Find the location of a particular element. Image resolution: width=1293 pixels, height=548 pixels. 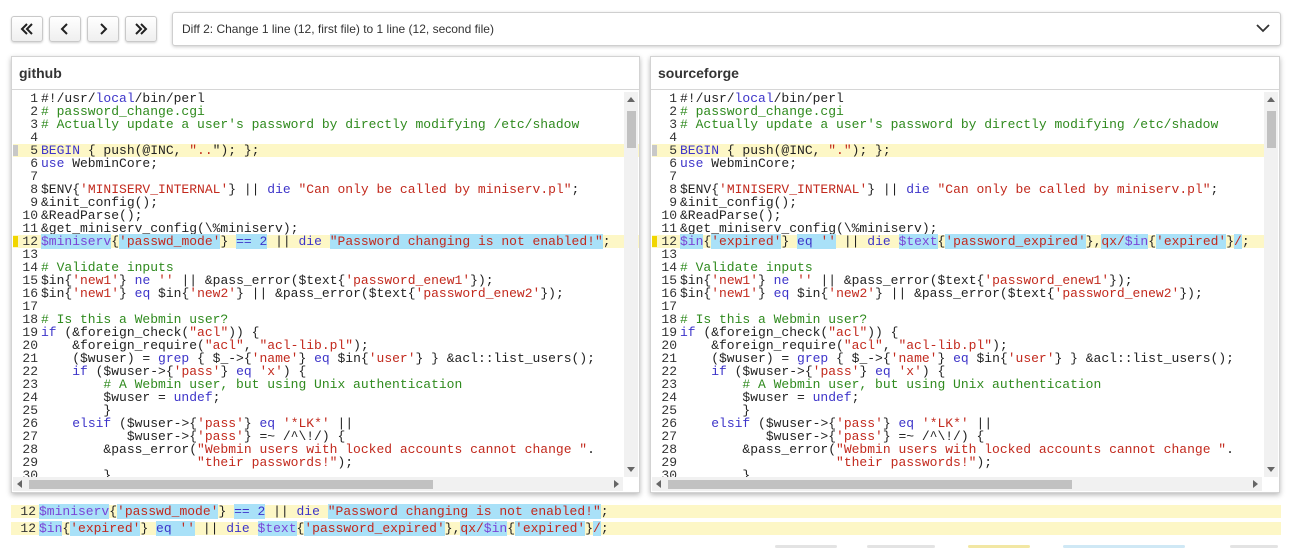

last-diff-icon is located at coordinates (141, 29).